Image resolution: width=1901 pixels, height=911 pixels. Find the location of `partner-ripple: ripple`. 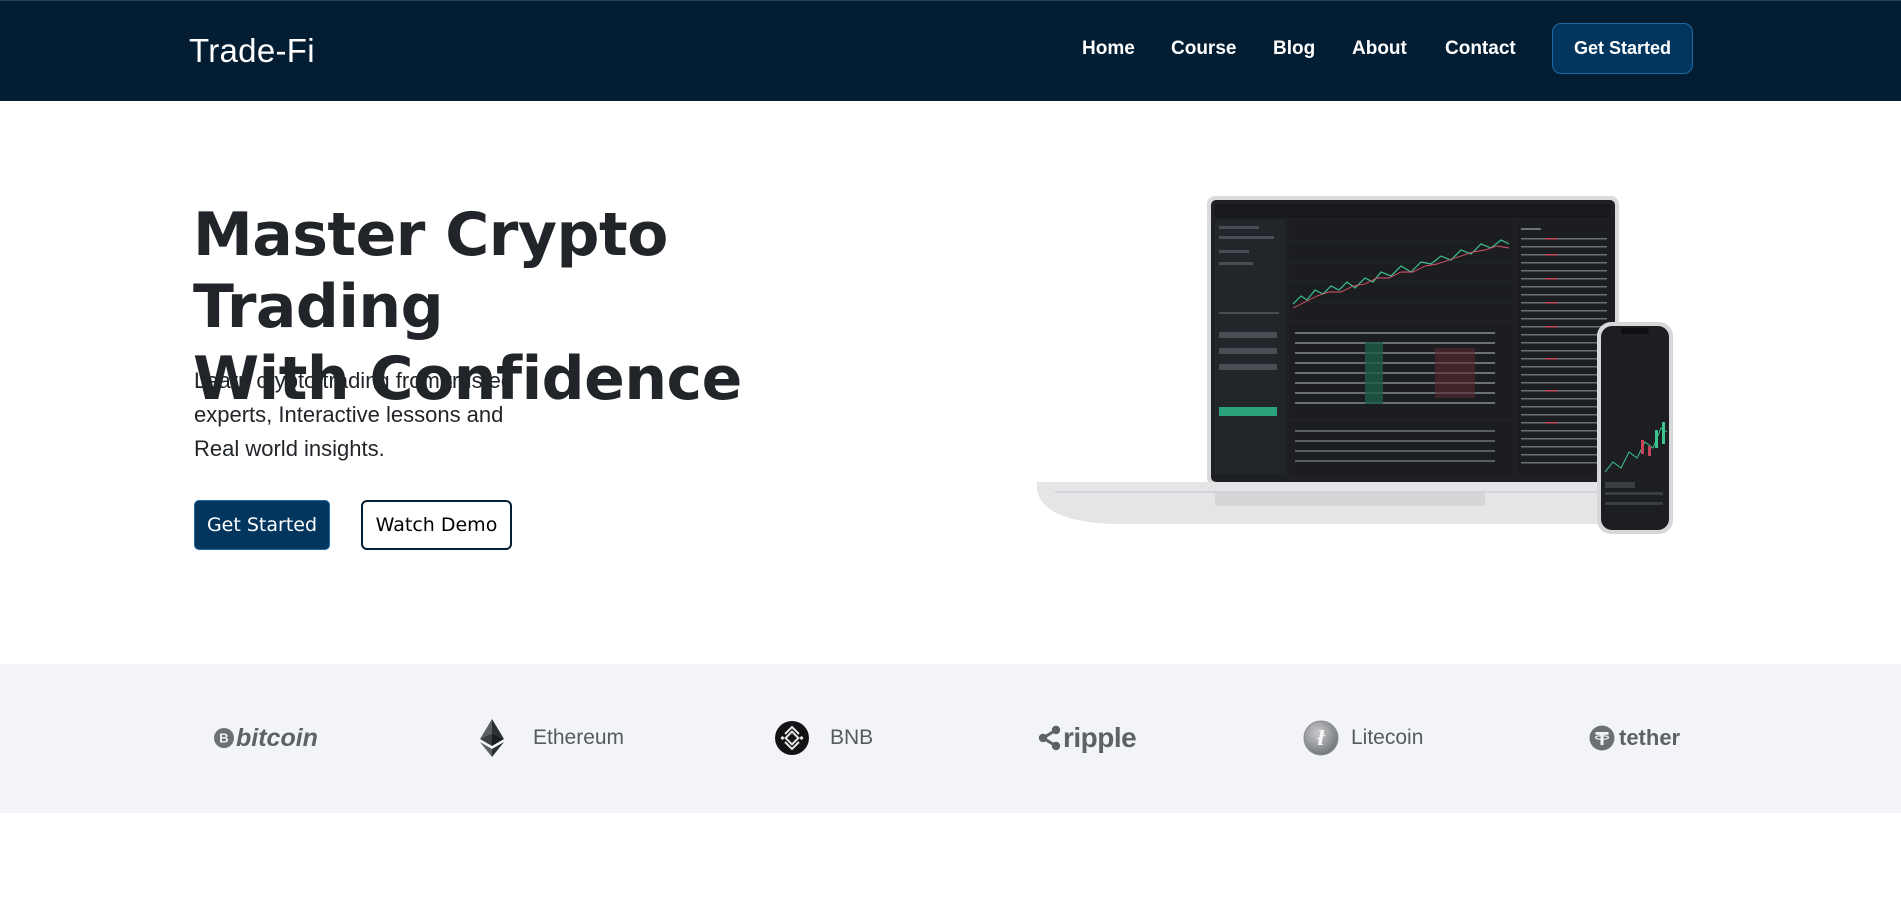

partner-ripple: ripple is located at coordinates (1087, 738).